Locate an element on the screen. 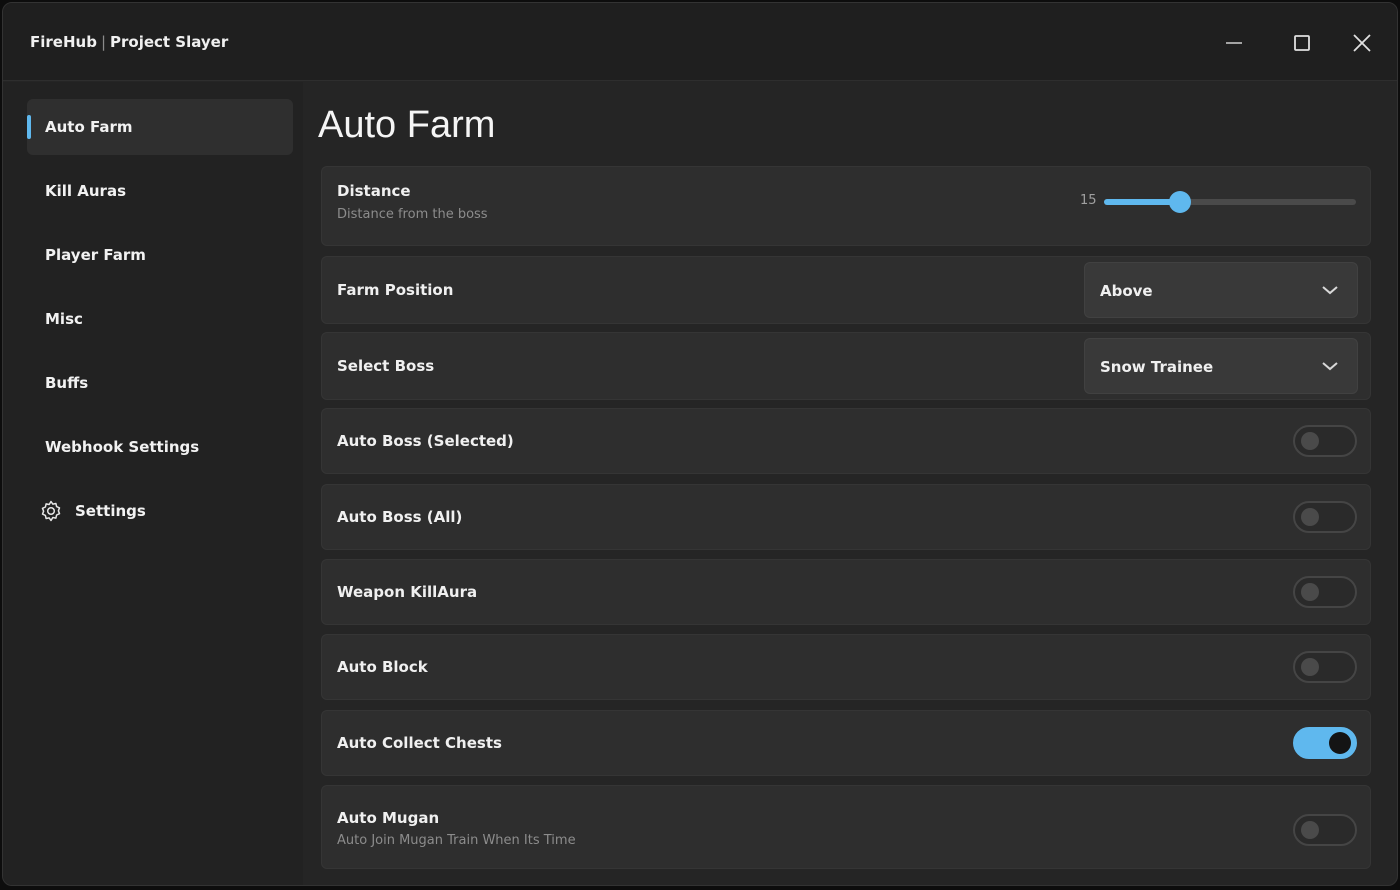 The image size is (1400, 890). weapon-killaura-row: Weapon KillAura is located at coordinates (846, 592).